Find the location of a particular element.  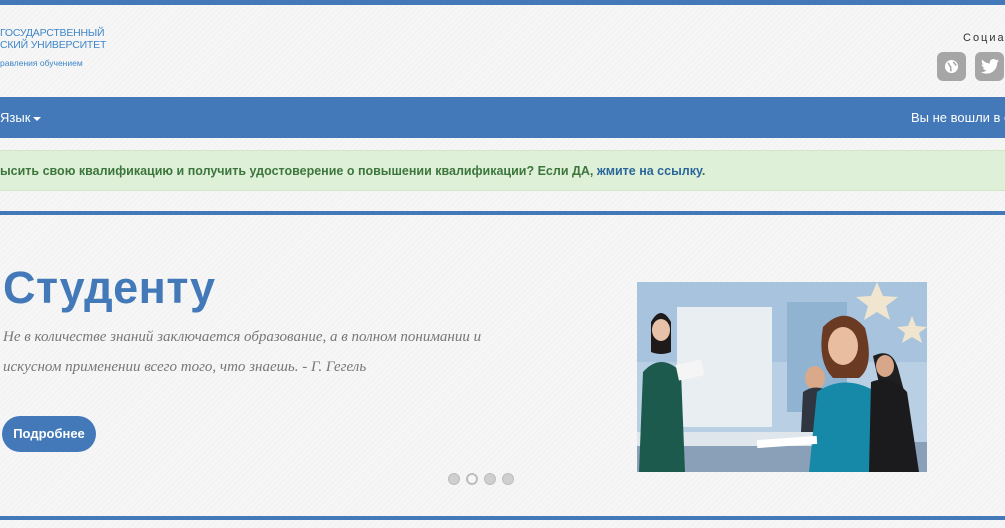

twitter-social-button is located at coordinates (989, 66).